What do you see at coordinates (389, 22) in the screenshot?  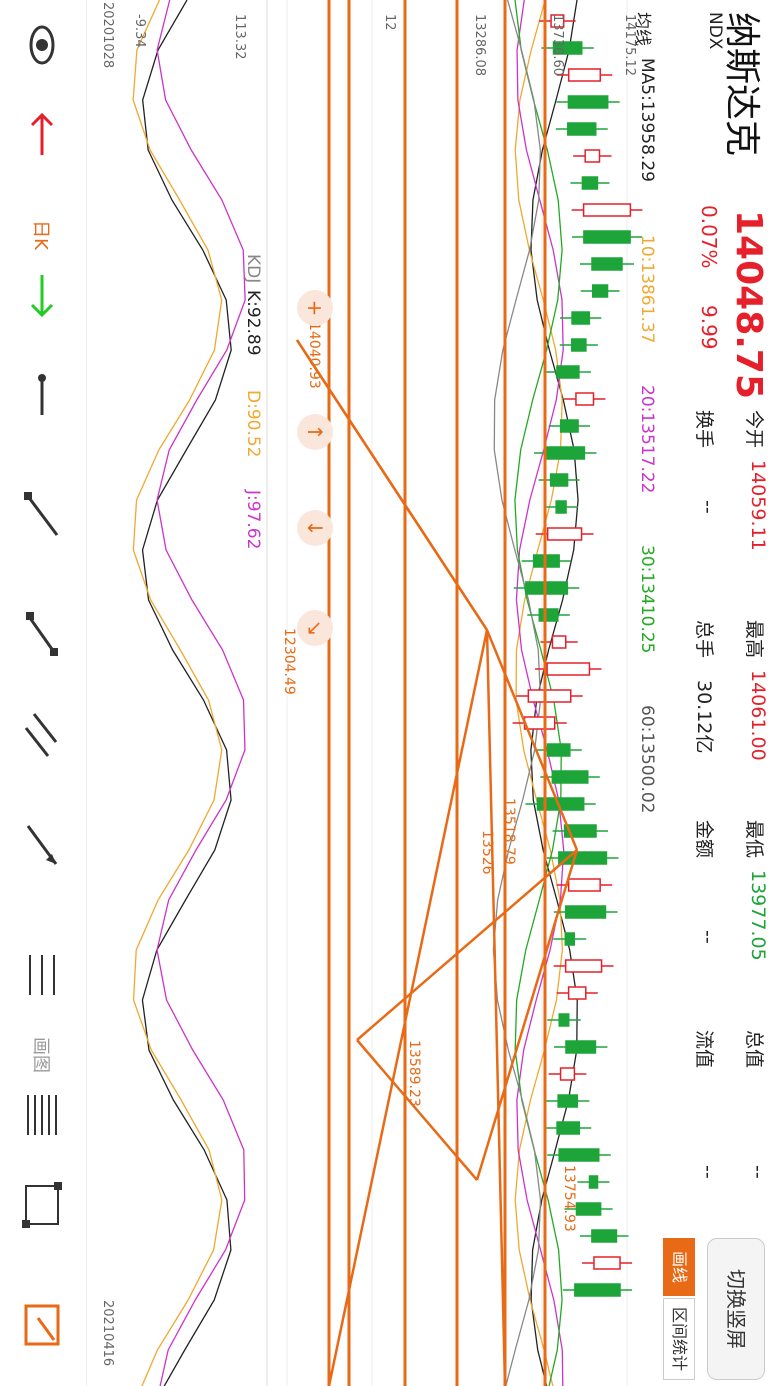 I see `y-axis-low2: 12` at bounding box center [389, 22].